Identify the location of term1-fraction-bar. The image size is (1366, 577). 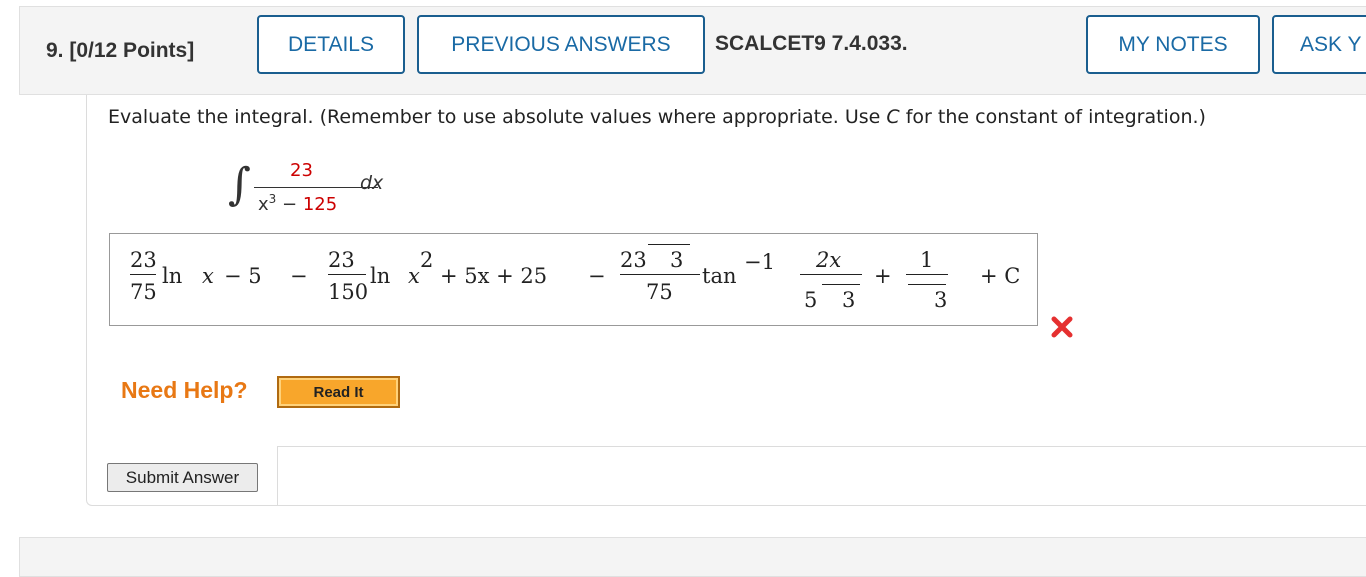
(143, 274).